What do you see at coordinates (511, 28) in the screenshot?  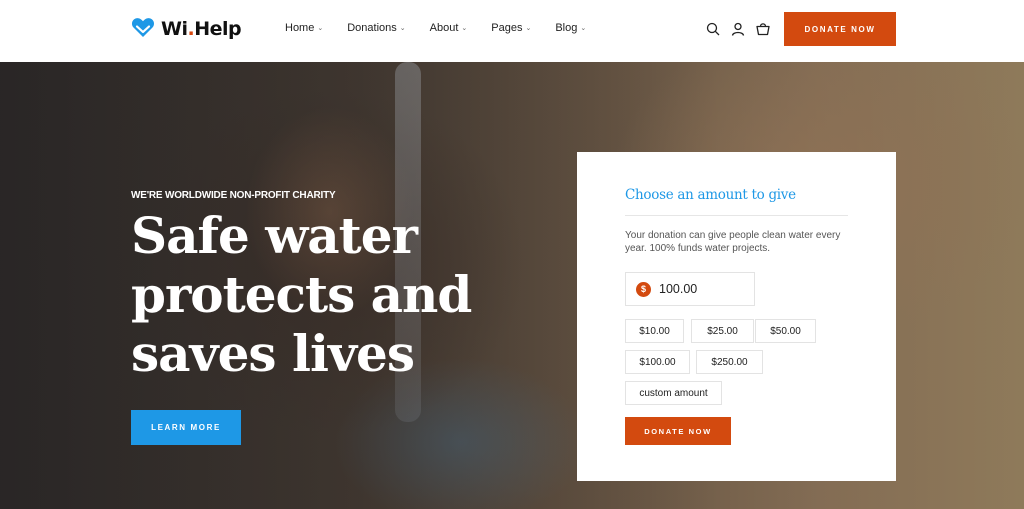 I see `nav-item-pages: Pages ⌄` at bounding box center [511, 28].